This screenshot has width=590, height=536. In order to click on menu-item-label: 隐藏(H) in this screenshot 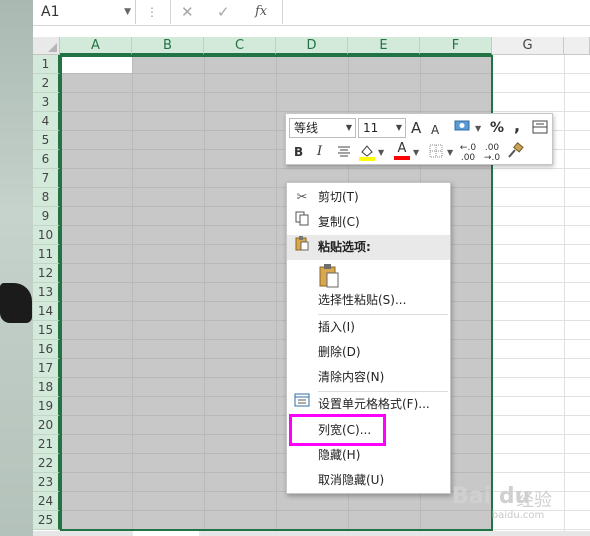, I will do `click(339, 455)`.